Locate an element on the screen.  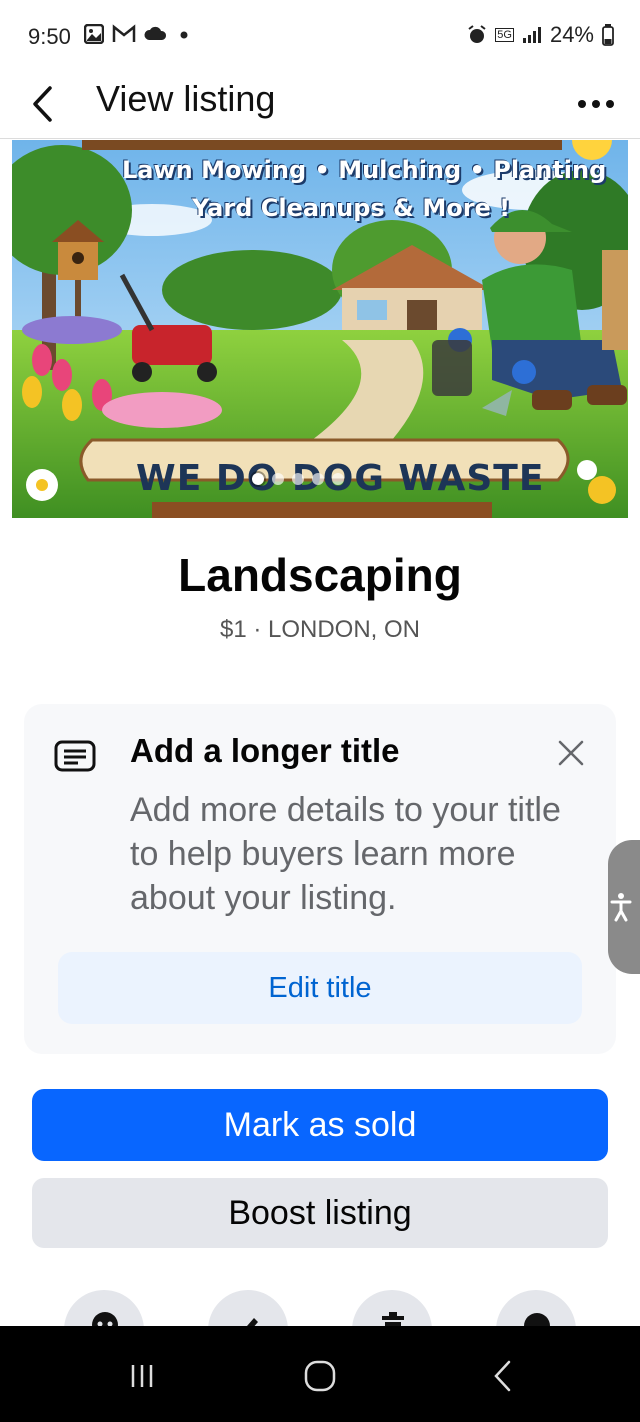
mark-as-sold-button: Mark as sold is located at coordinates (320, 1125).